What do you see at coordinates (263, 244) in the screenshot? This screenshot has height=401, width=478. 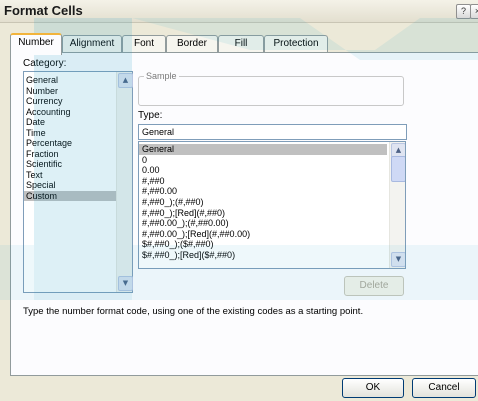 I see `type-list-item: $#,##0_);($#,##0)` at bounding box center [263, 244].